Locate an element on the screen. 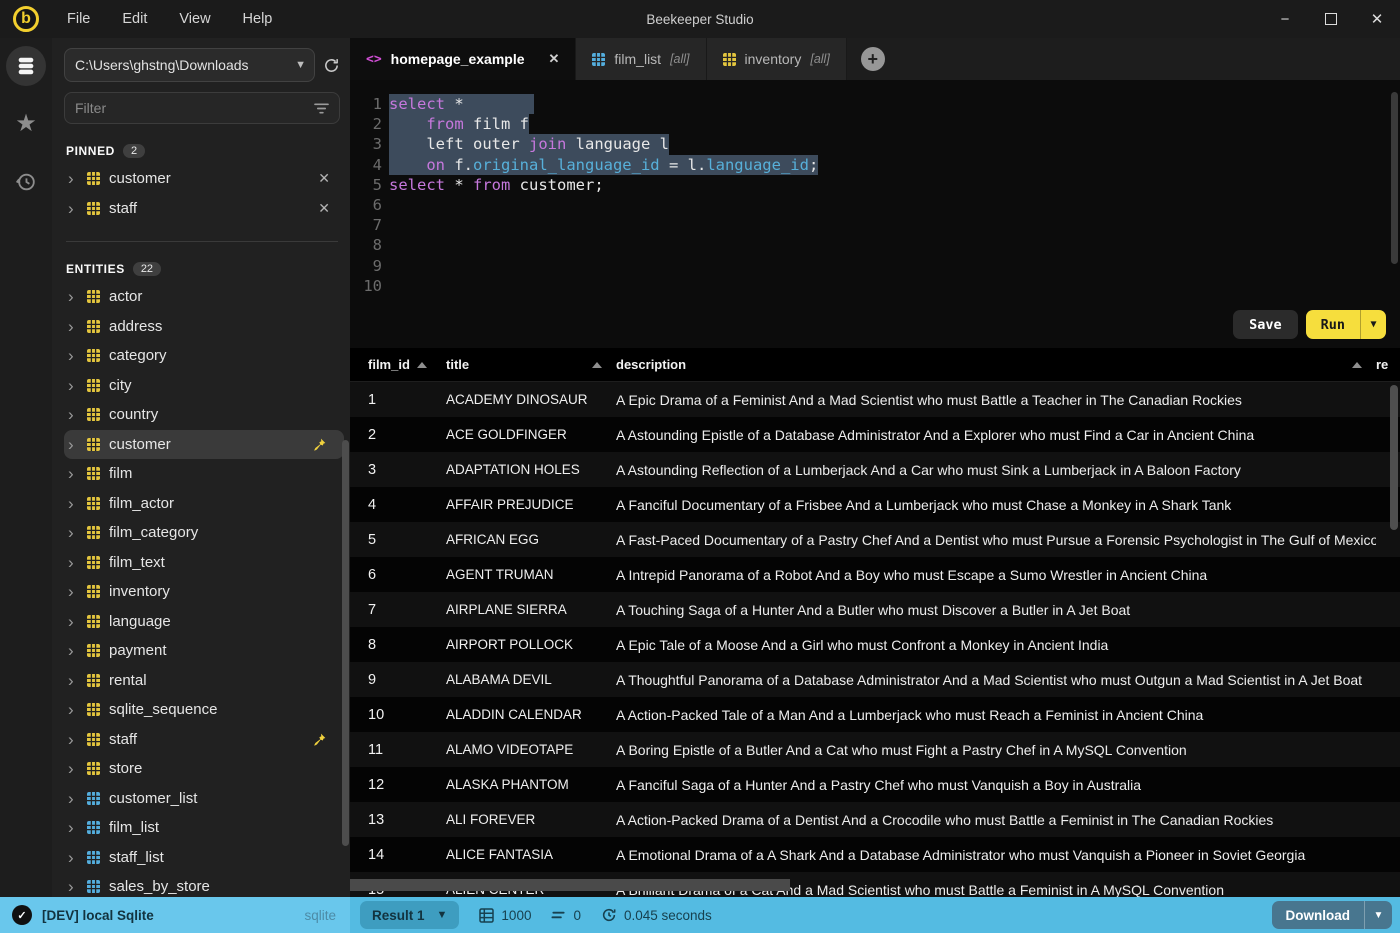 Image resolution: width=1400 pixels, height=933 pixels. sidebar-scrollbar is located at coordinates (345, 643).